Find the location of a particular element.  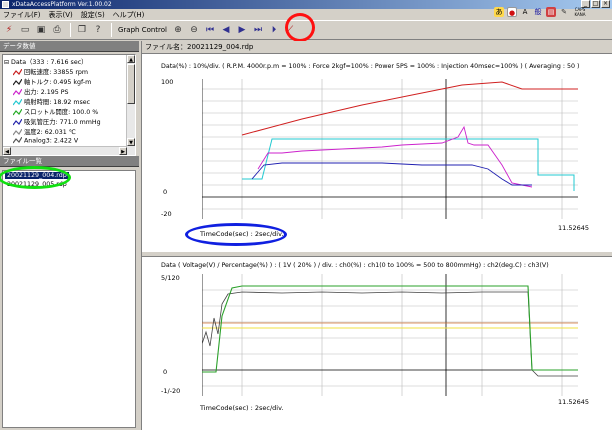

scroll-down-icon: ▼ is located at coordinates (131, 142).